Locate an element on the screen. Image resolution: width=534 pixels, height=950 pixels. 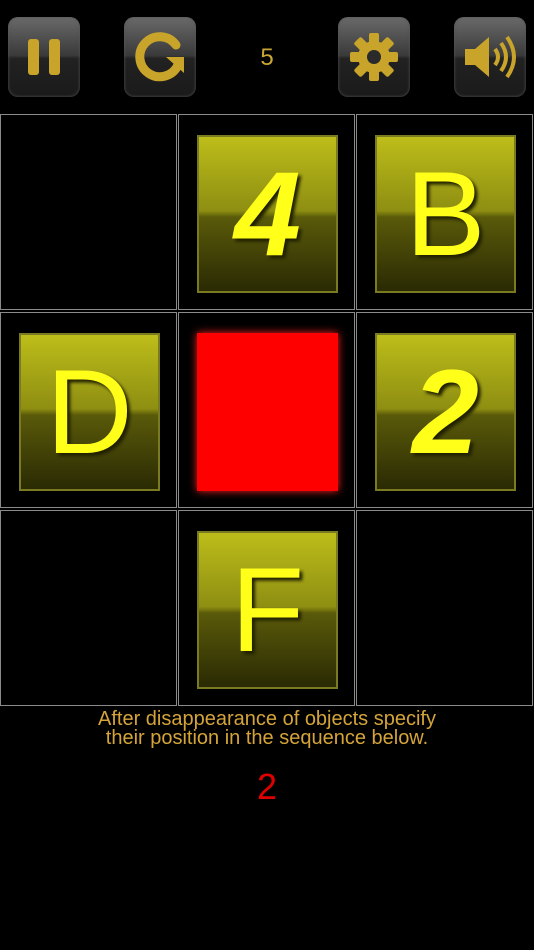
board-cell: B is located at coordinates (444, 212).